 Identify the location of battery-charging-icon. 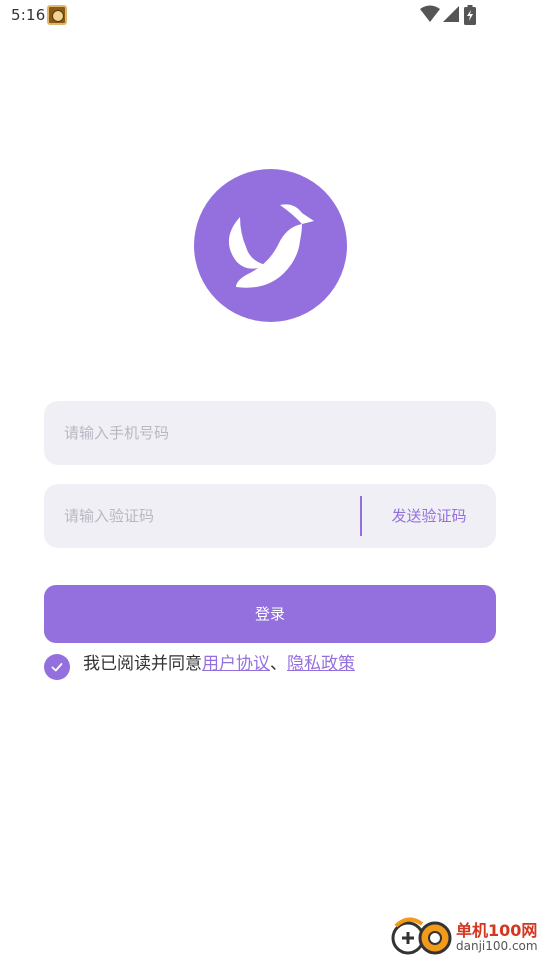
(470, 15).